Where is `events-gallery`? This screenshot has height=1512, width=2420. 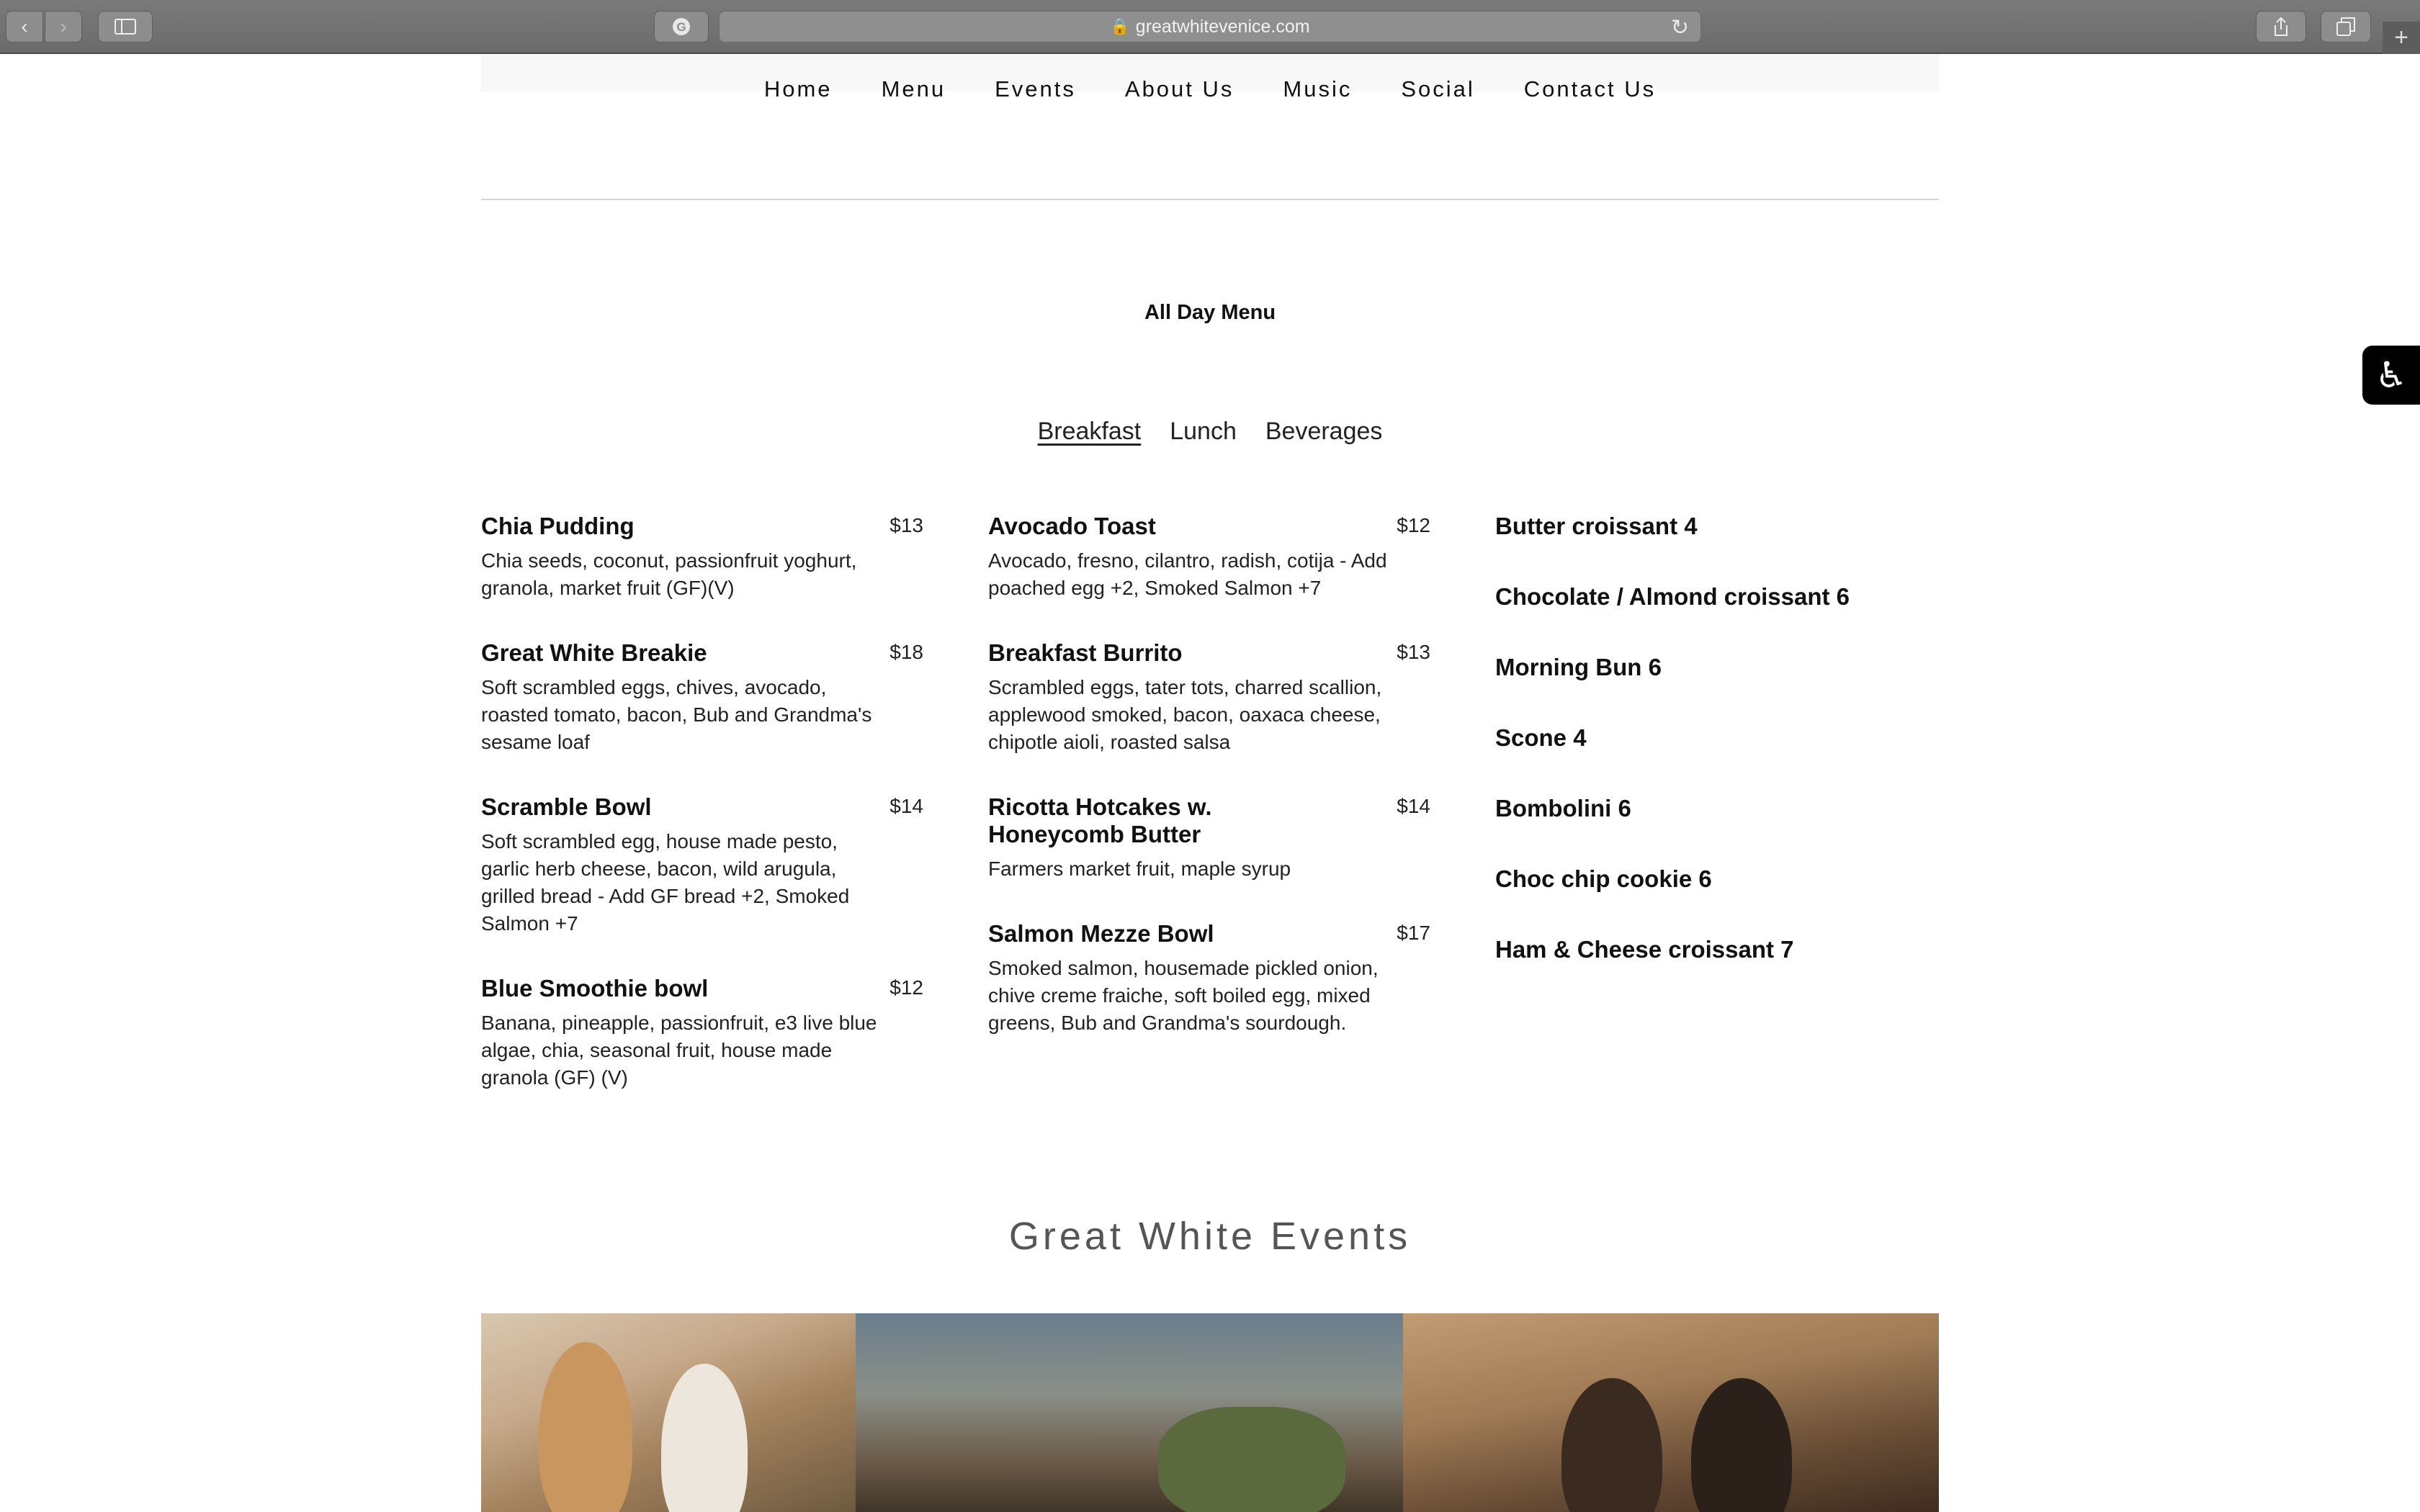 events-gallery is located at coordinates (1210, 1412).